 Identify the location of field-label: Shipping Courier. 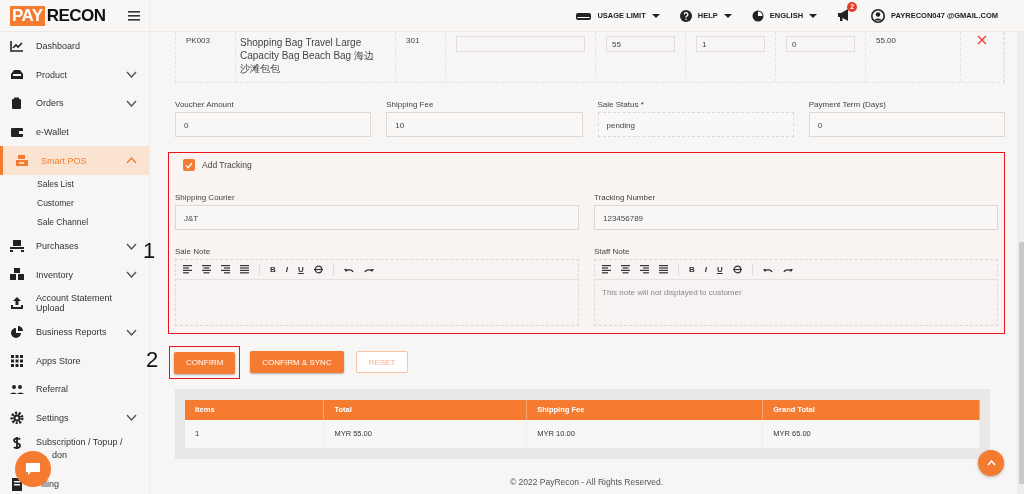
(205, 197).